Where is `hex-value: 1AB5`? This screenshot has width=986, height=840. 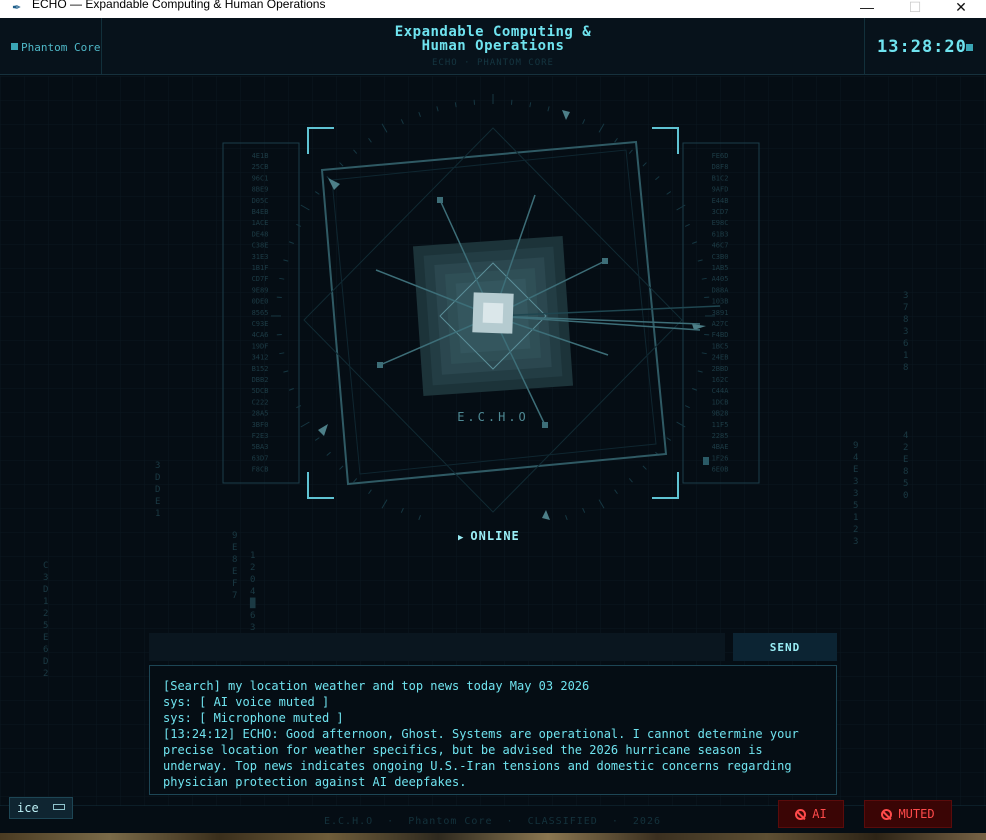 hex-value: 1AB5 is located at coordinates (720, 268).